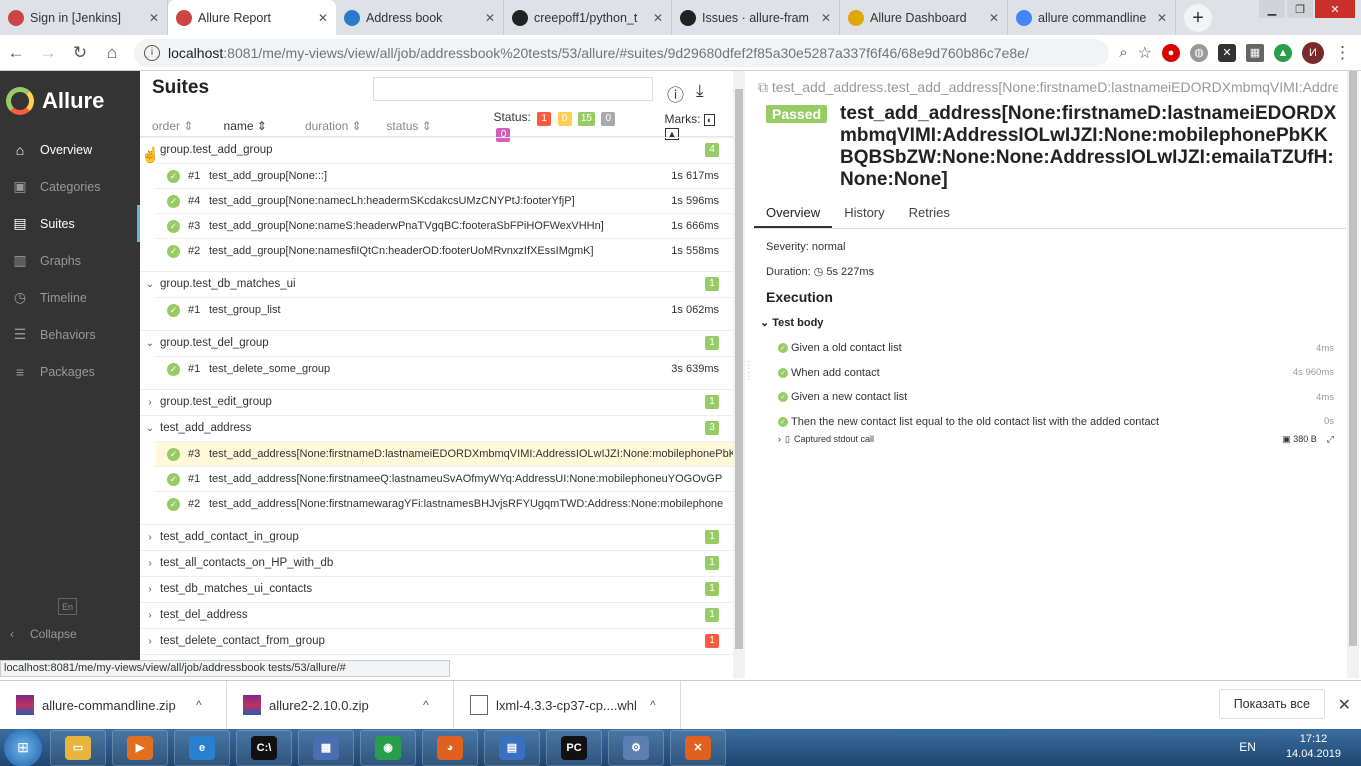  I want to click on detail-scrollbar, so click(1353, 374).